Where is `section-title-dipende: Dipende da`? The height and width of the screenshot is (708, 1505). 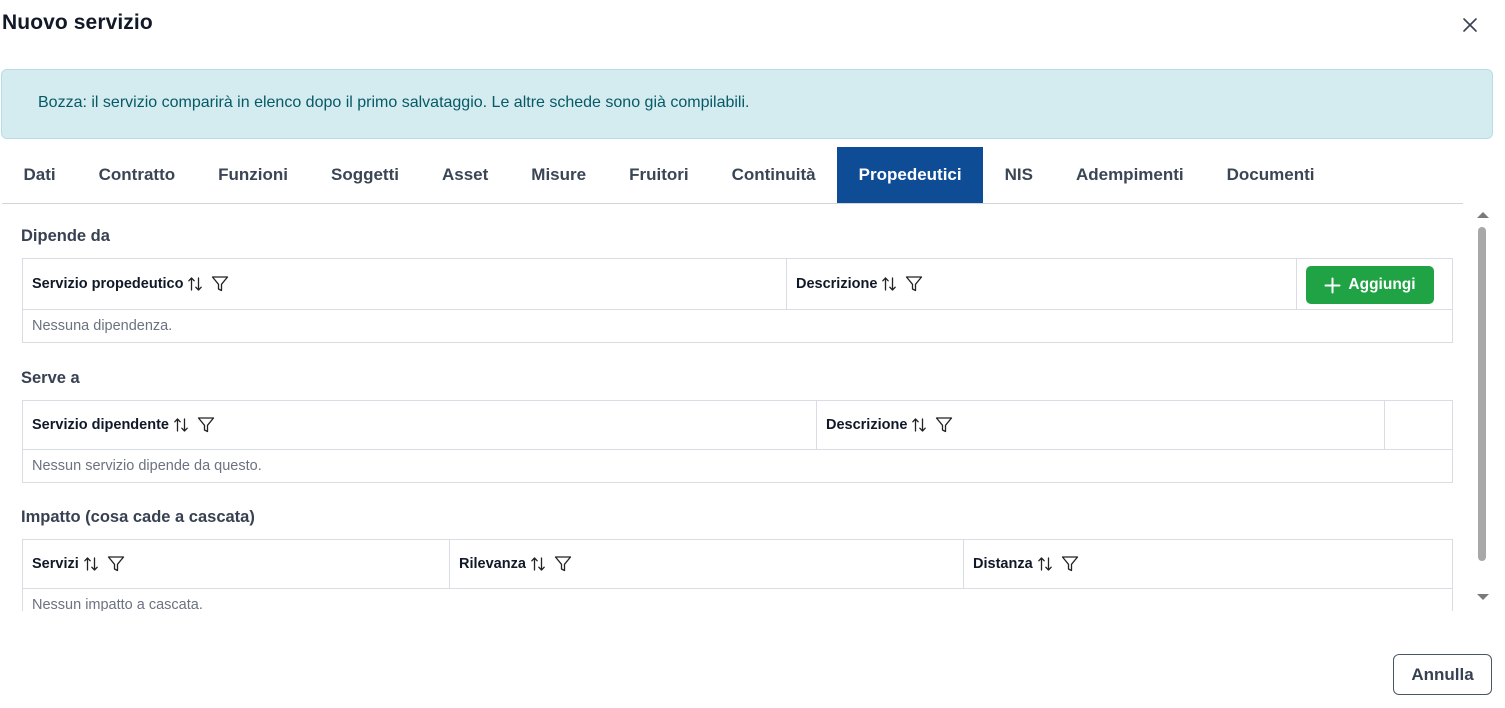
section-title-dipende: Dipende da is located at coordinates (65, 236).